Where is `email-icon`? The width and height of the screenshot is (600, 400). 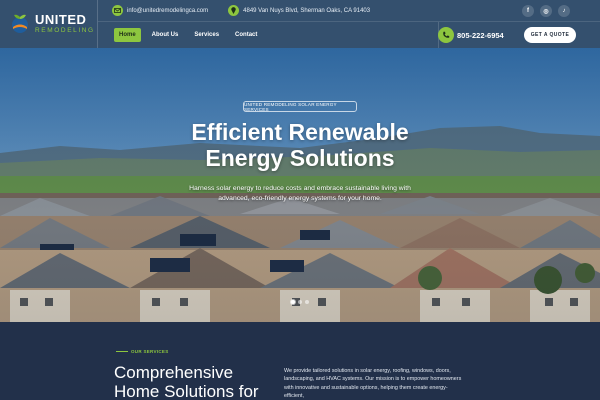
email-icon is located at coordinates (117, 10).